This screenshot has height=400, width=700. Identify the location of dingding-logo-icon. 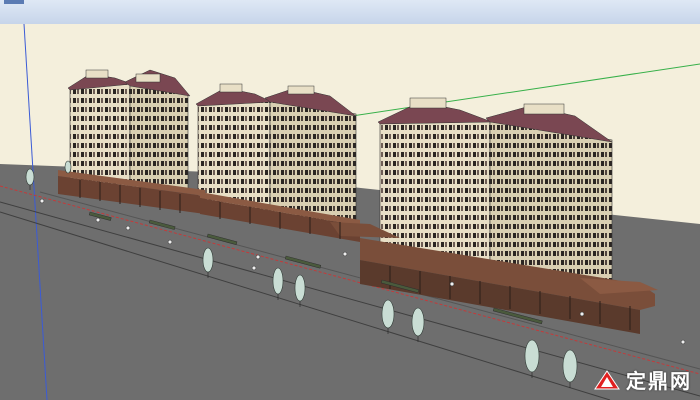
(607, 379).